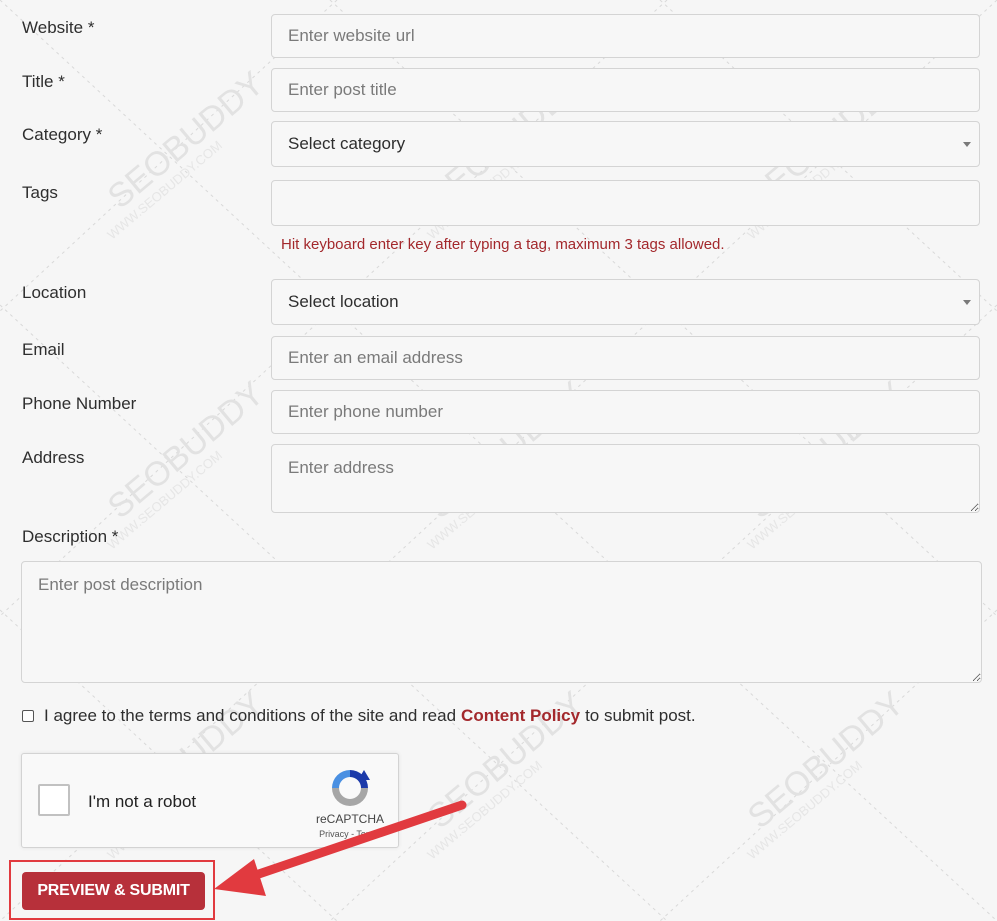 This screenshot has width=997, height=921. What do you see at coordinates (40, 192) in the screenshot?
I see `tags-label: Tags` at bounding box center [40, 192].